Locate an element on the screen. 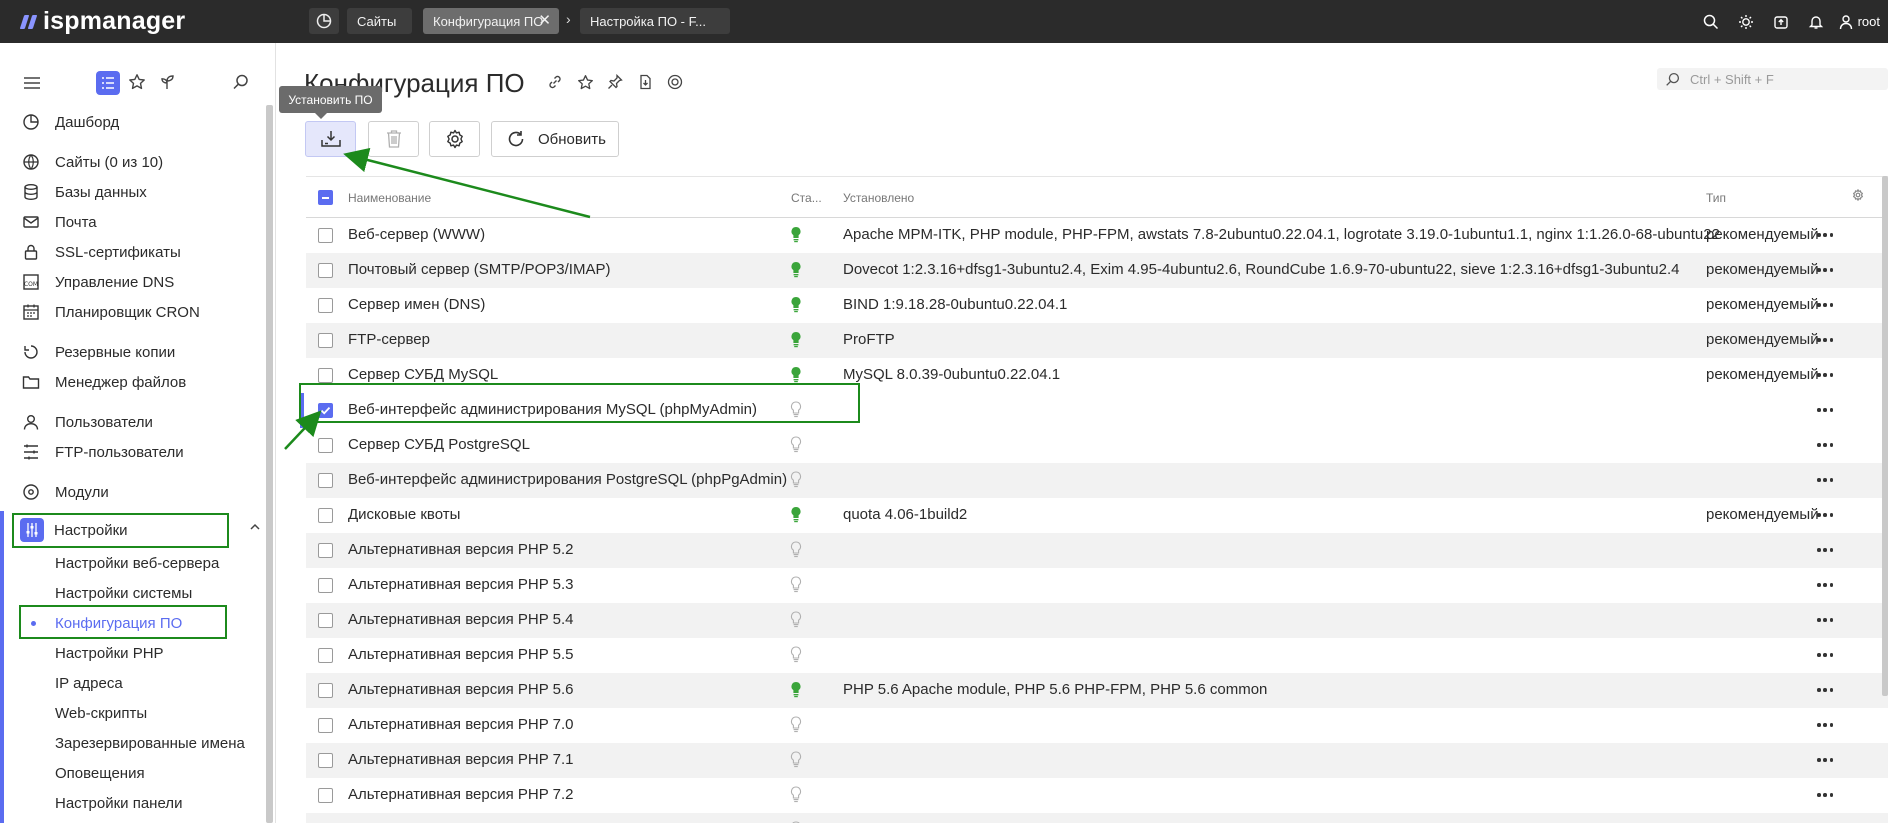 The height and width of the screenshot is (823, 1888). list-view-icon is located at coordinates (108, 83).